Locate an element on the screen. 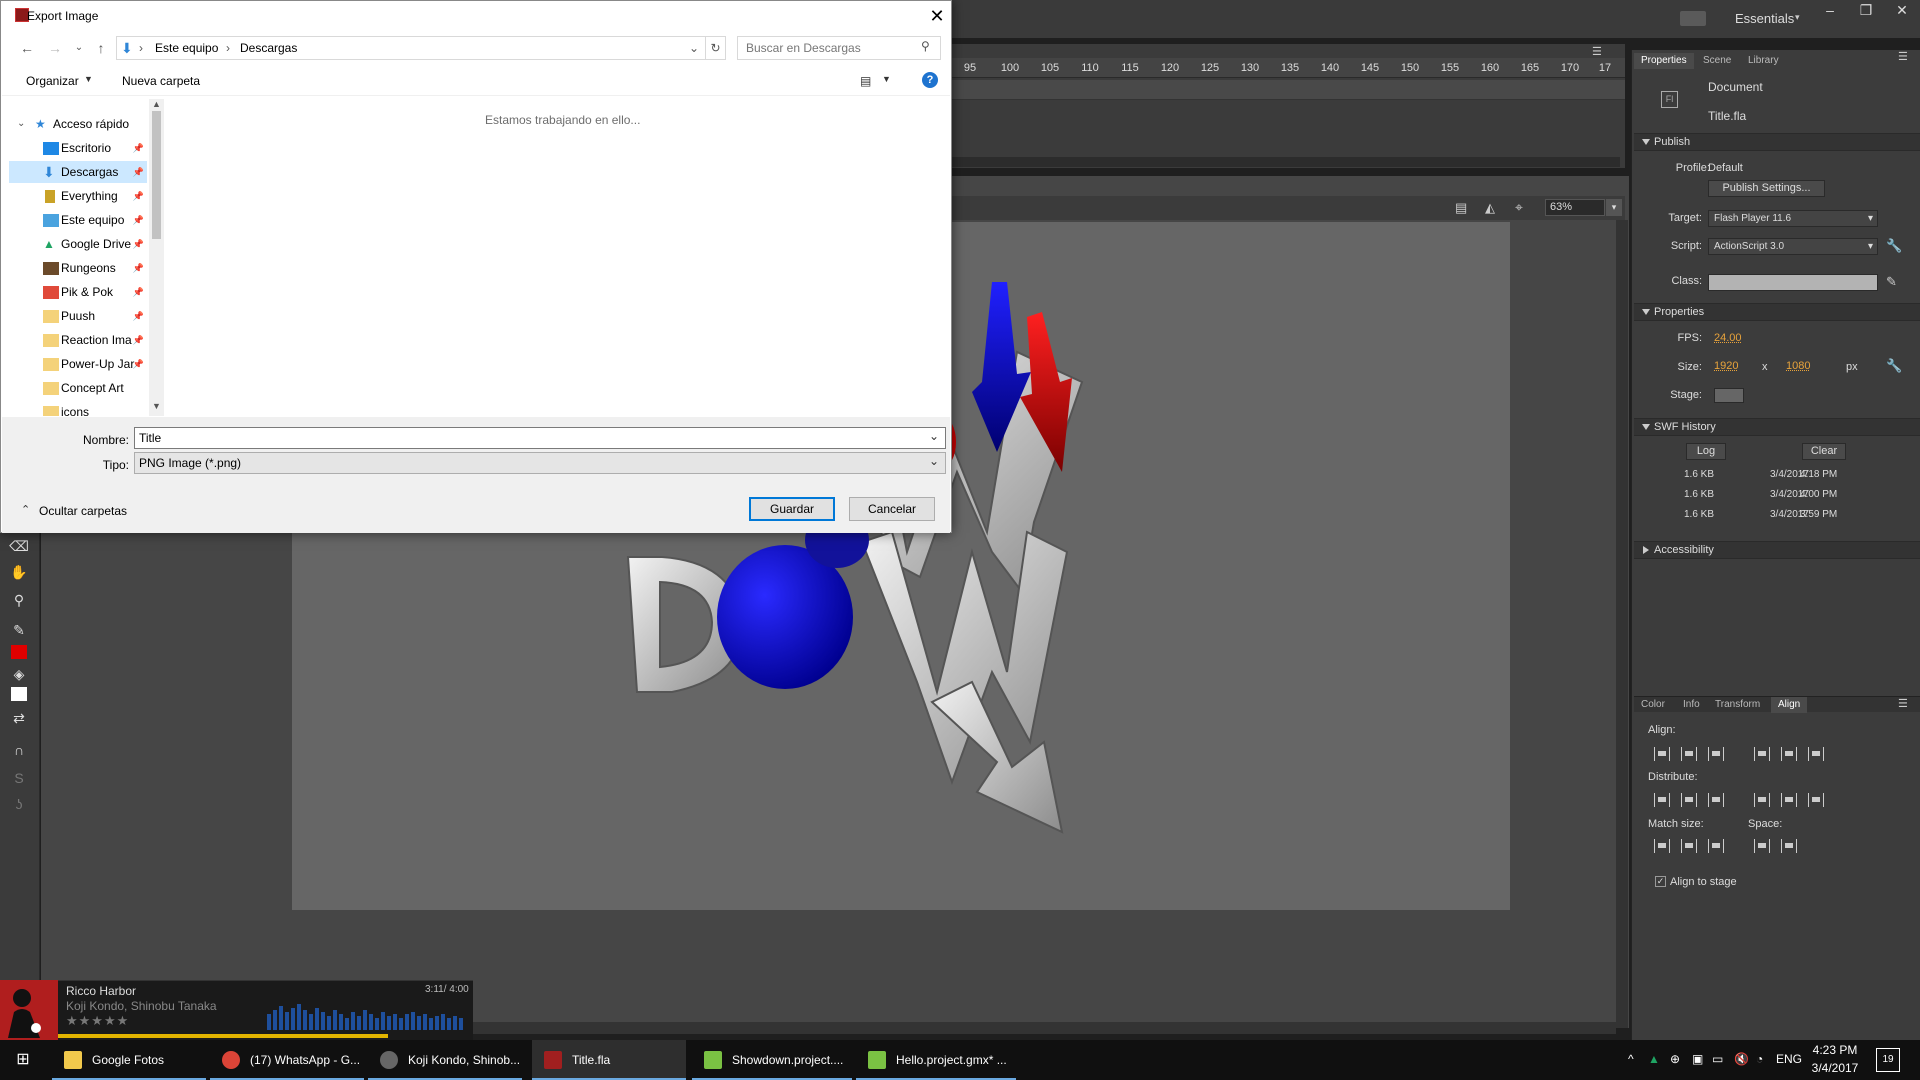 This screenshot has width=1920, height=1080. space-vertical-icon is located at coordinates (1762, 846).